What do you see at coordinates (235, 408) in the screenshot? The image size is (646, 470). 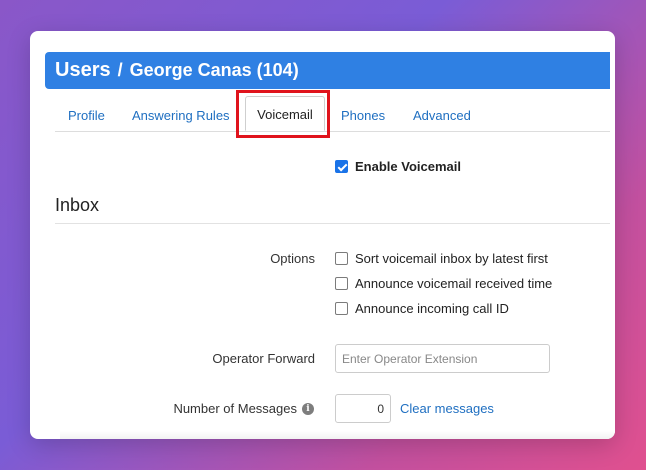 I see `number-of-messages-label: Number of Messages` at bounding box center [235, 408].